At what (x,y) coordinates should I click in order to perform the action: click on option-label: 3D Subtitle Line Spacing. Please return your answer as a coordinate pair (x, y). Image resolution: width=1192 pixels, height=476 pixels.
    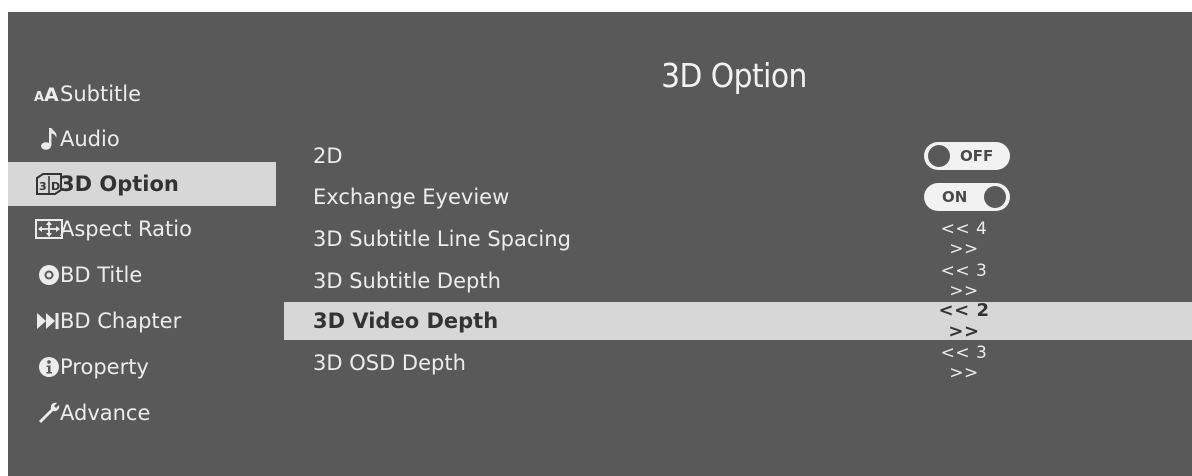
    Looking at the image, I should click on (442, 239).